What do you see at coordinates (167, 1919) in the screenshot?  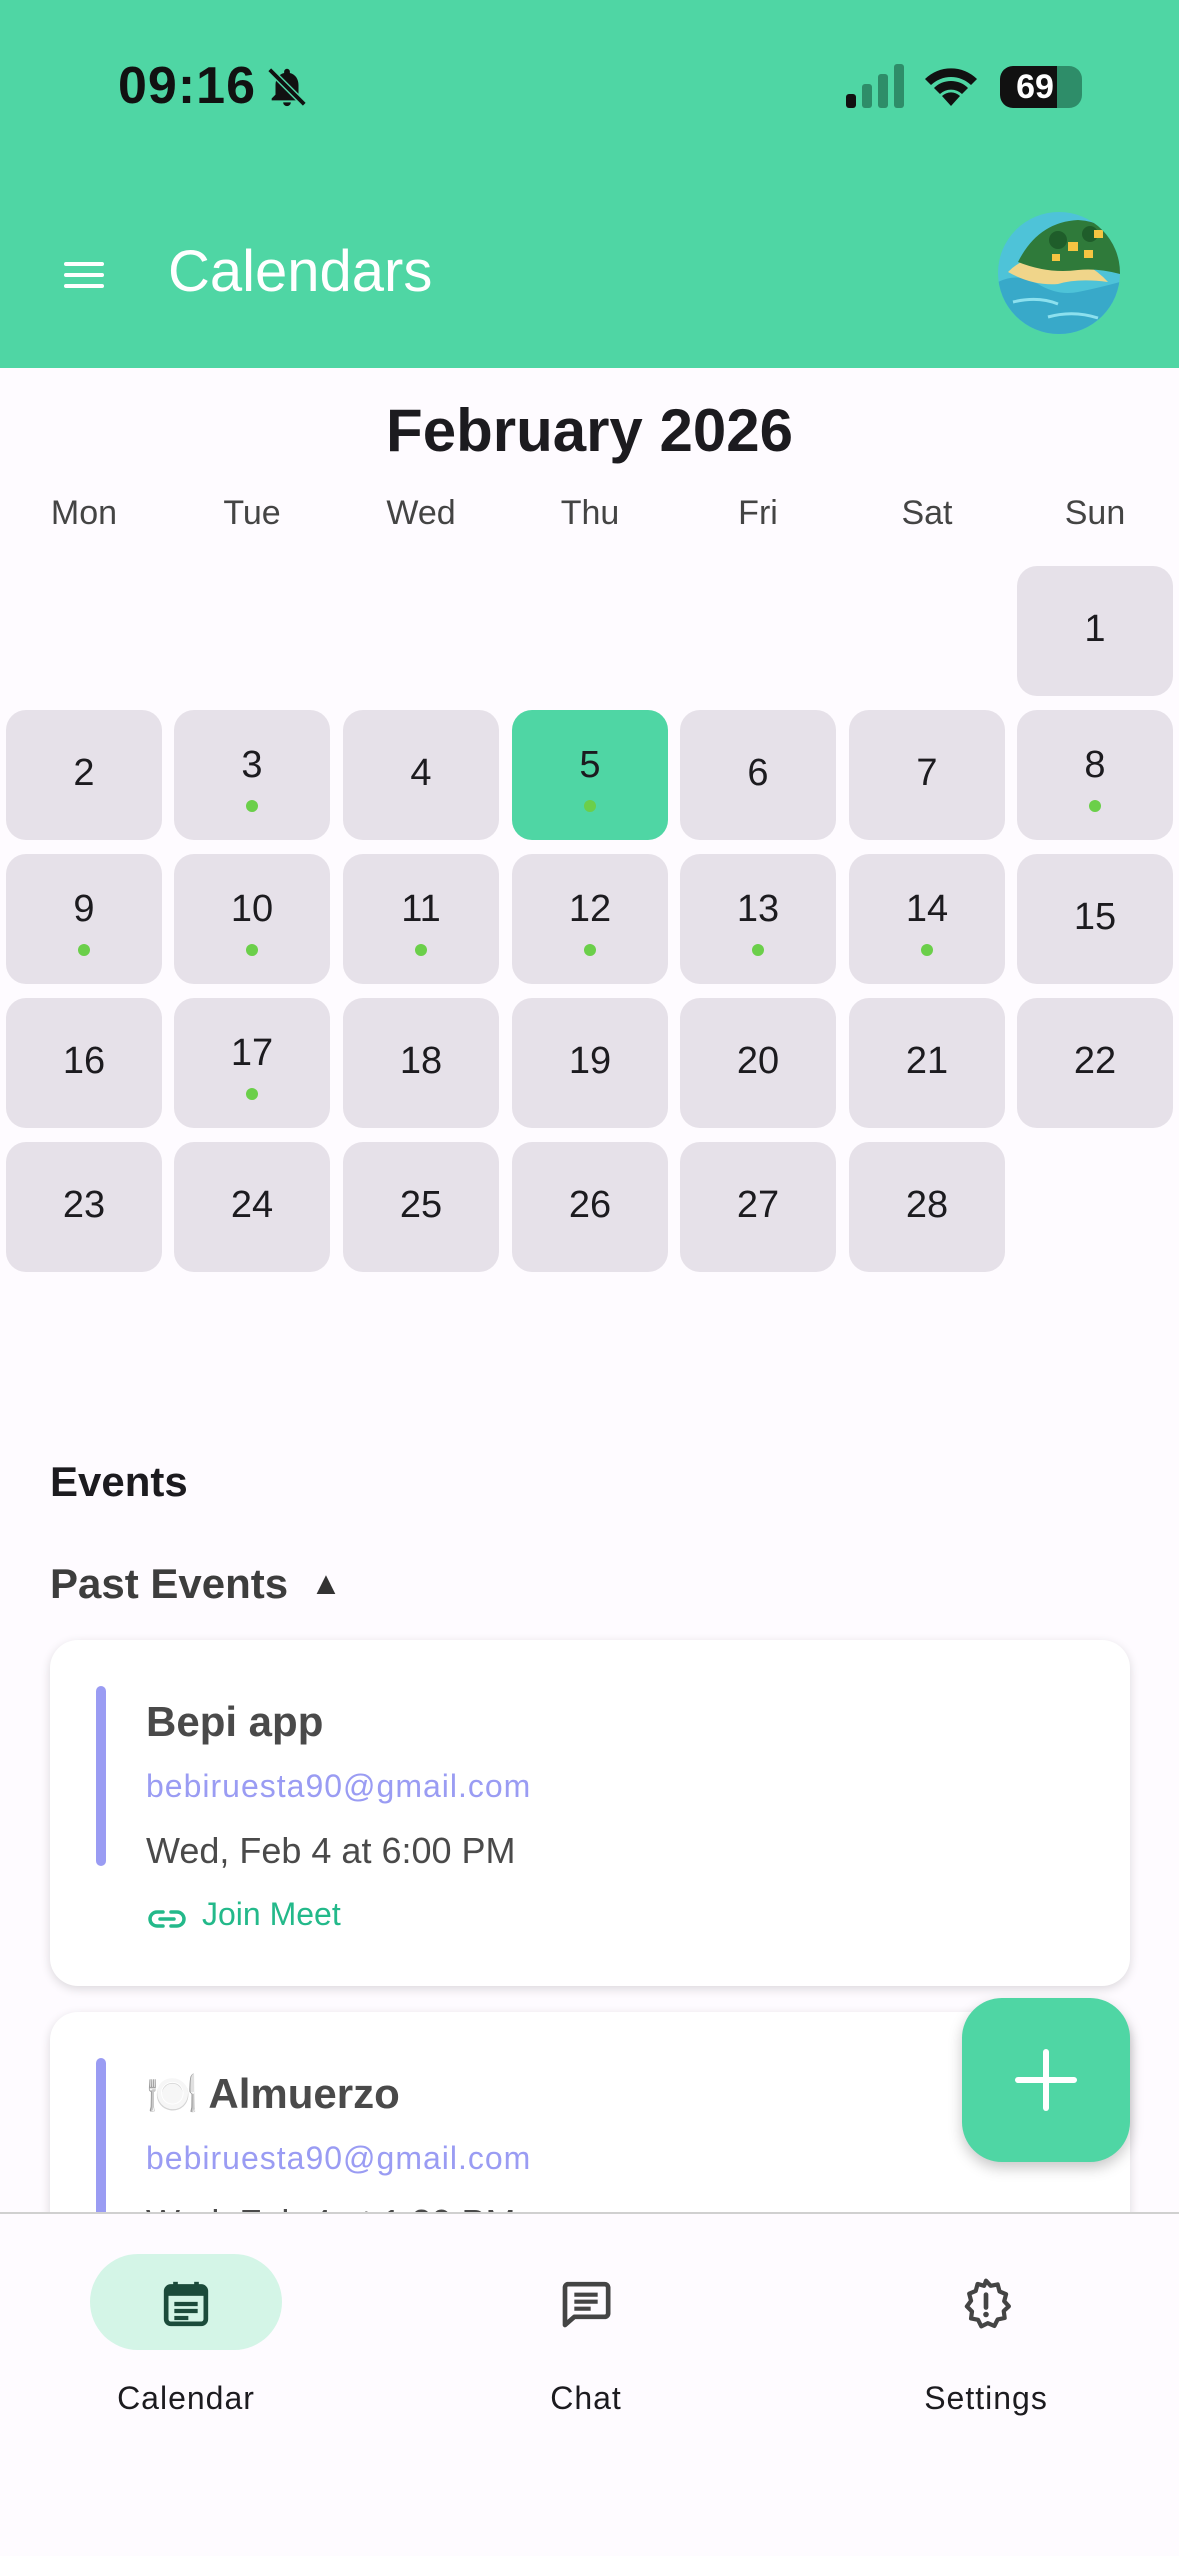 I see `link-icon` at bounding box center [167, 1919].